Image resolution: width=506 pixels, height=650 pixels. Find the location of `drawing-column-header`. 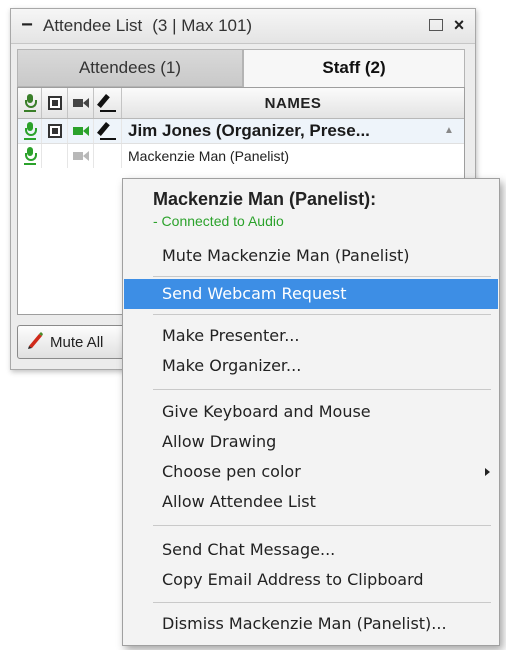

drawing-column-header is located at coordinates (108, 103).